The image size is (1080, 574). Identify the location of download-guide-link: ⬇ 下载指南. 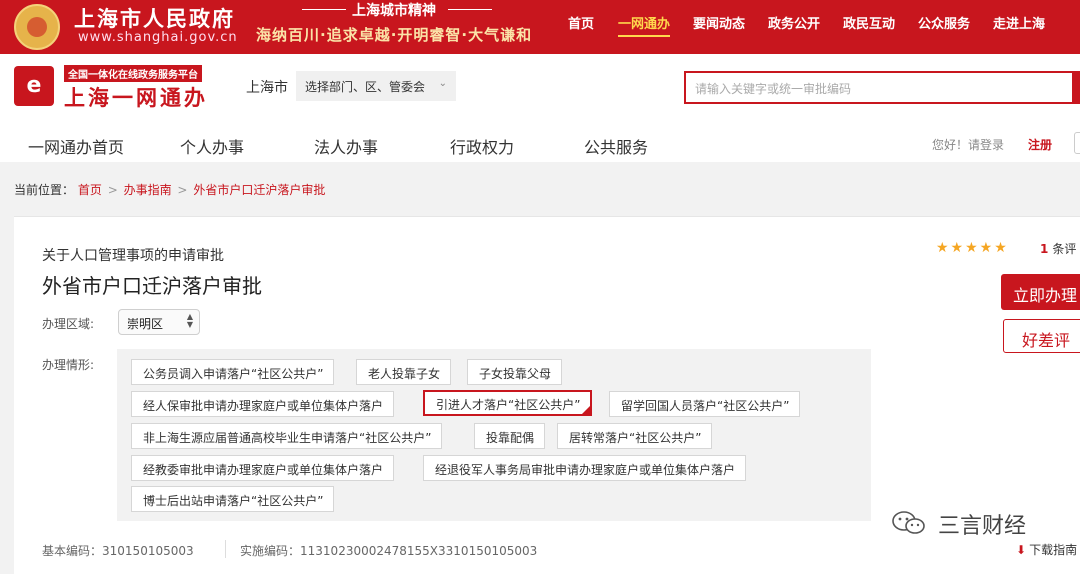
(1046, 549).